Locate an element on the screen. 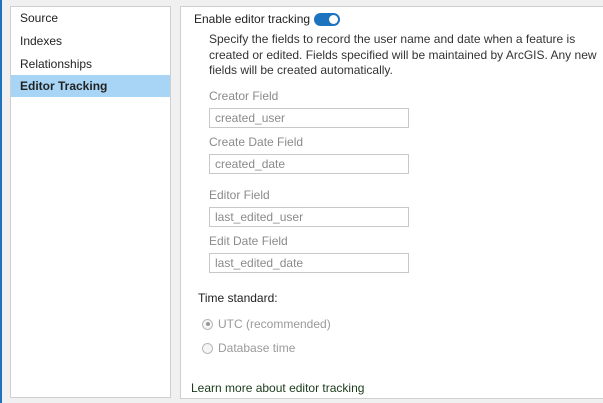  database-time-radio: Database time is located at coordinates (248, 348).